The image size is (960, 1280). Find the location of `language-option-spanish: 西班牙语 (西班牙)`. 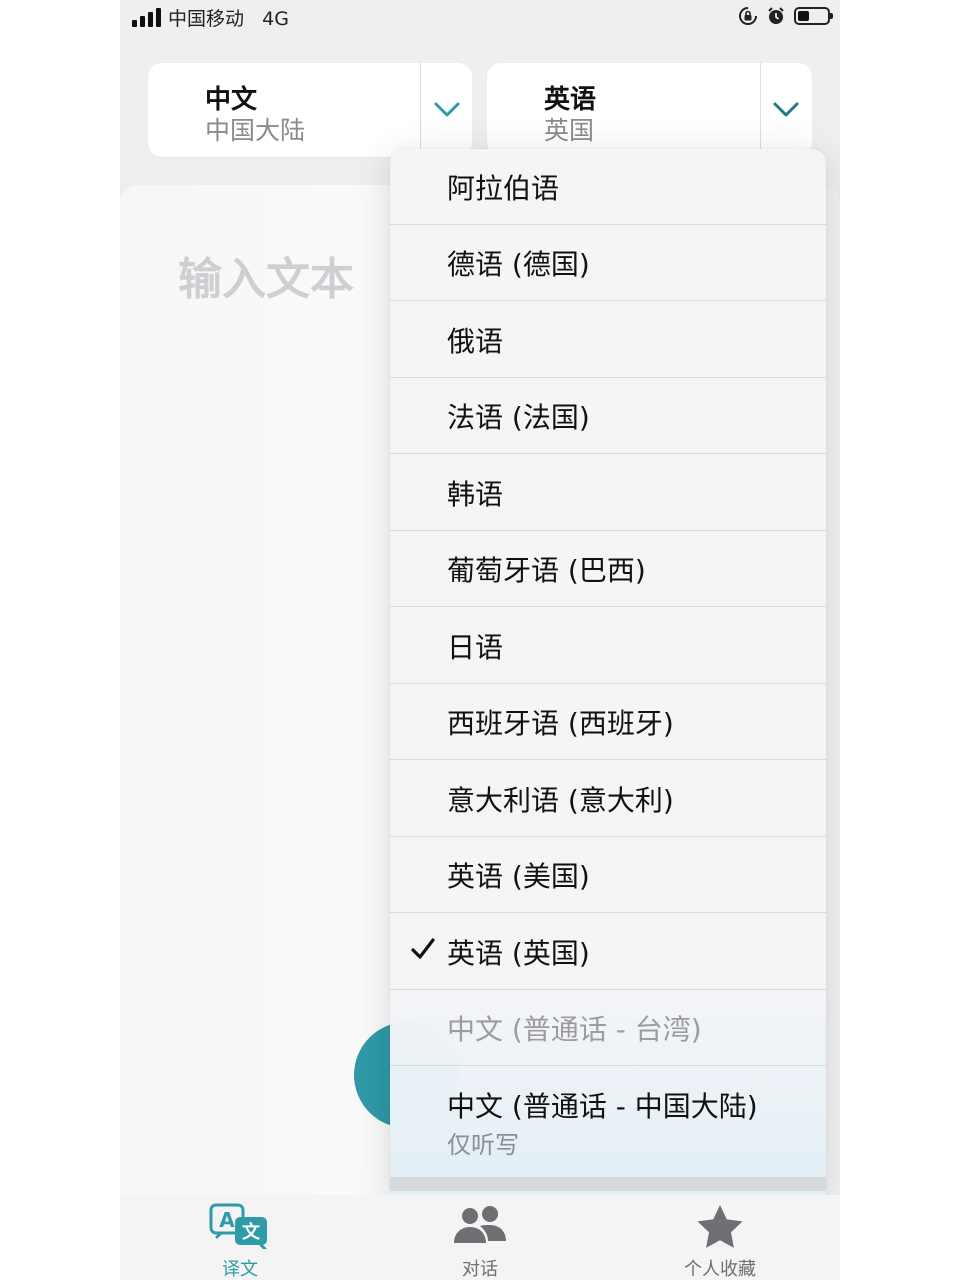

language-option-spanish: 西班牙语 (西班牙) is located at coordinates (608, 722).